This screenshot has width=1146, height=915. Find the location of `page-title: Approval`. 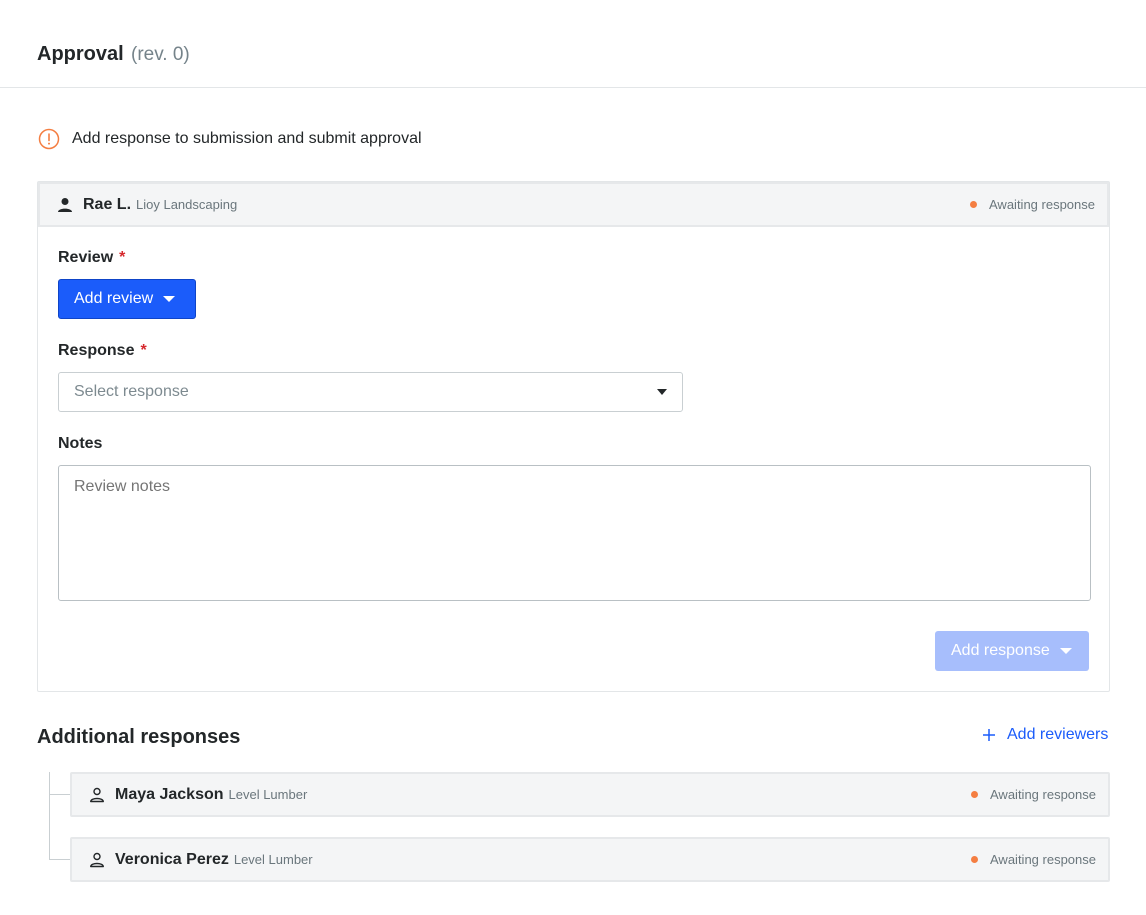

page-title: Approval is located at coordinates (80, 54).